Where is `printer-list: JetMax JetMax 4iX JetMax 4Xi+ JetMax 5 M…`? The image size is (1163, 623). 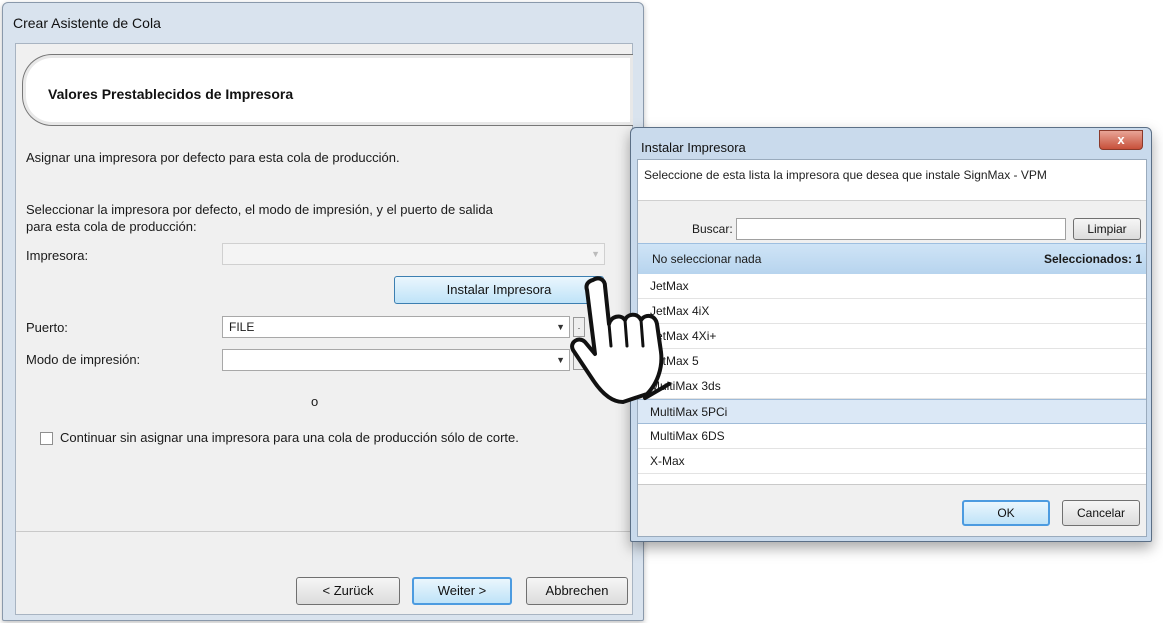 printer-list: JetMax JetMax 4iX JetMax 4Xi+ JetMax 5 M… is located at coordinates (892, 379).